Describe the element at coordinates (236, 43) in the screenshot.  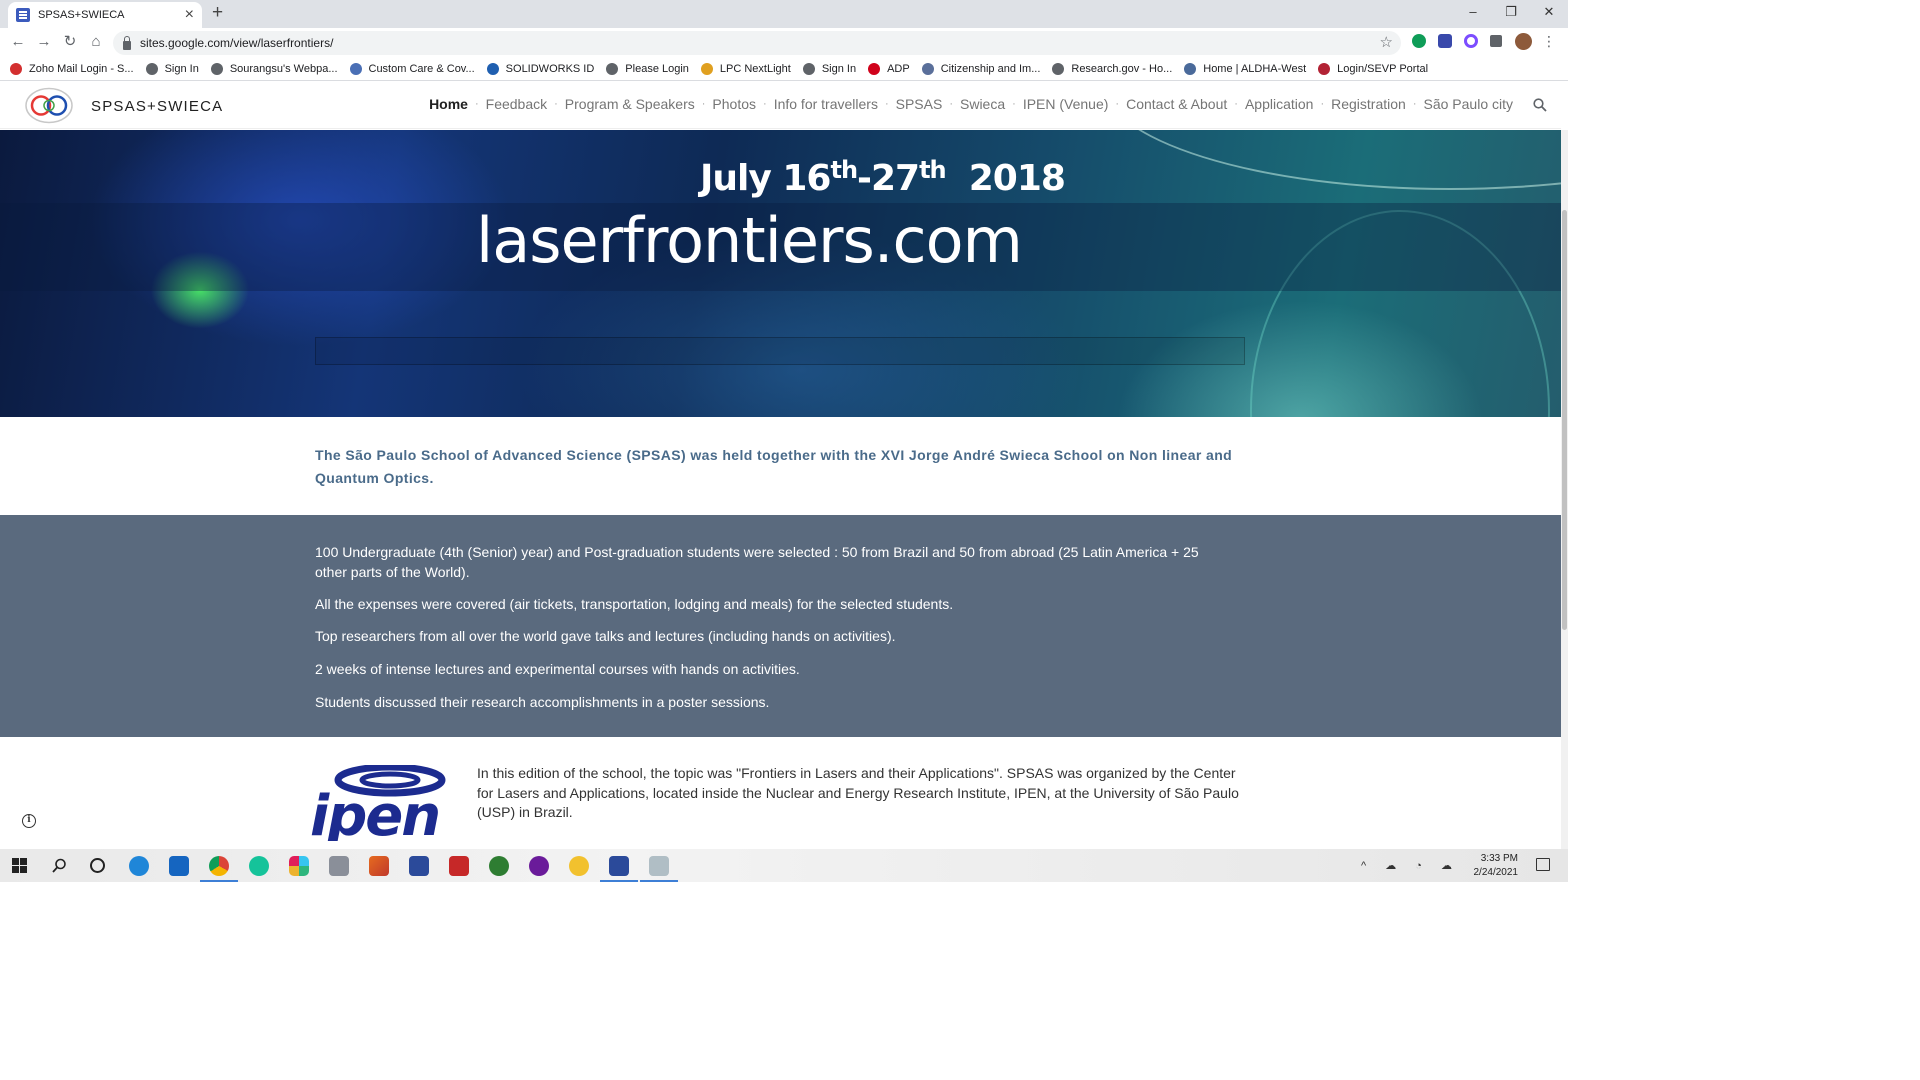
I see `url-text: sites.google.com/view/laserfrontiers/` at that location.